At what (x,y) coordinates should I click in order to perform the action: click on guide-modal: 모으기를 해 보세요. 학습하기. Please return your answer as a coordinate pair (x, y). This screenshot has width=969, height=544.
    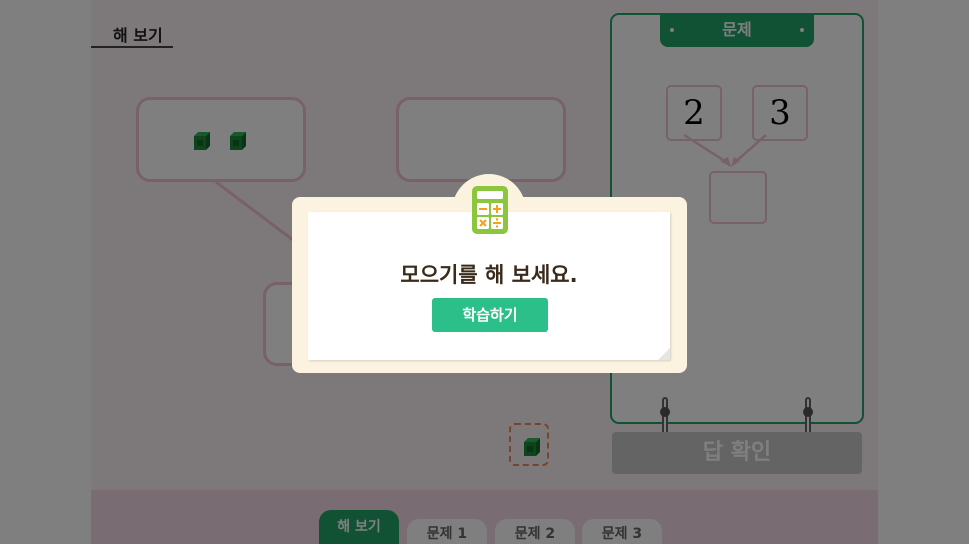
    Looking at the image, I should click on (489, 273).